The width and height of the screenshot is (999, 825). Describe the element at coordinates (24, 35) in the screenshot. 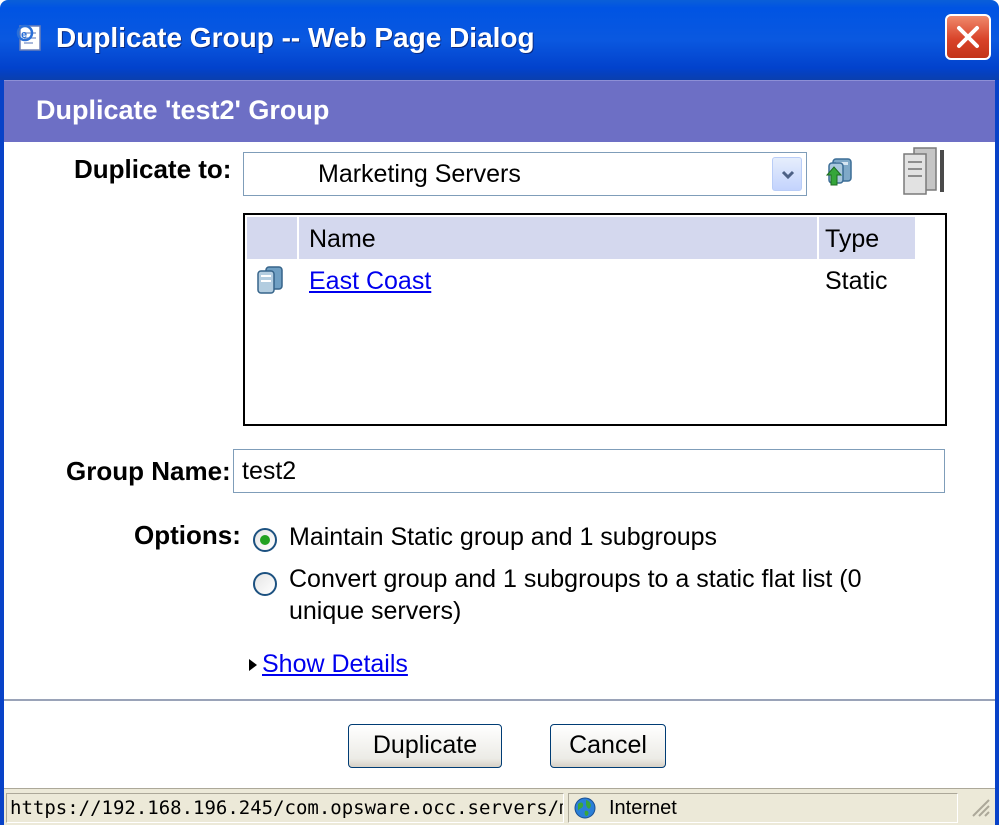

I see `svg-text: e` at that location.